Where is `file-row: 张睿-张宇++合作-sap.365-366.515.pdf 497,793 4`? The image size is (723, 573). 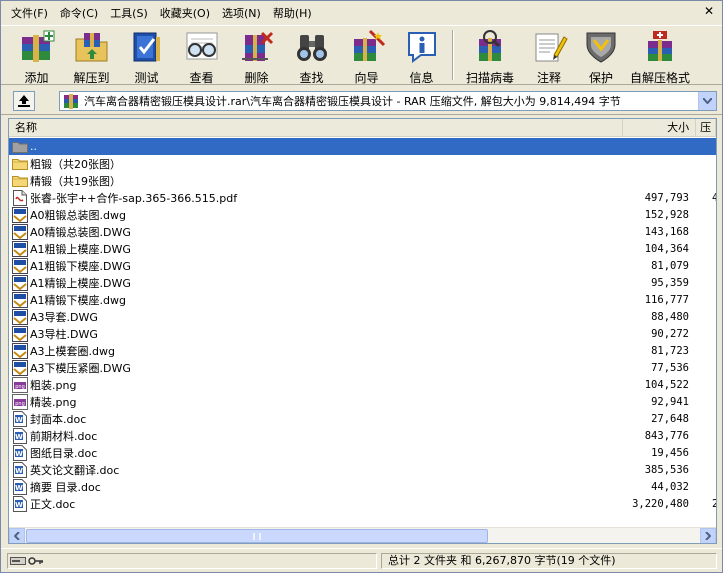 file-row: 张睿-张宇++合作-sap.365-366.515.pdf 497,793 4 is located at coordinates (362, 197).